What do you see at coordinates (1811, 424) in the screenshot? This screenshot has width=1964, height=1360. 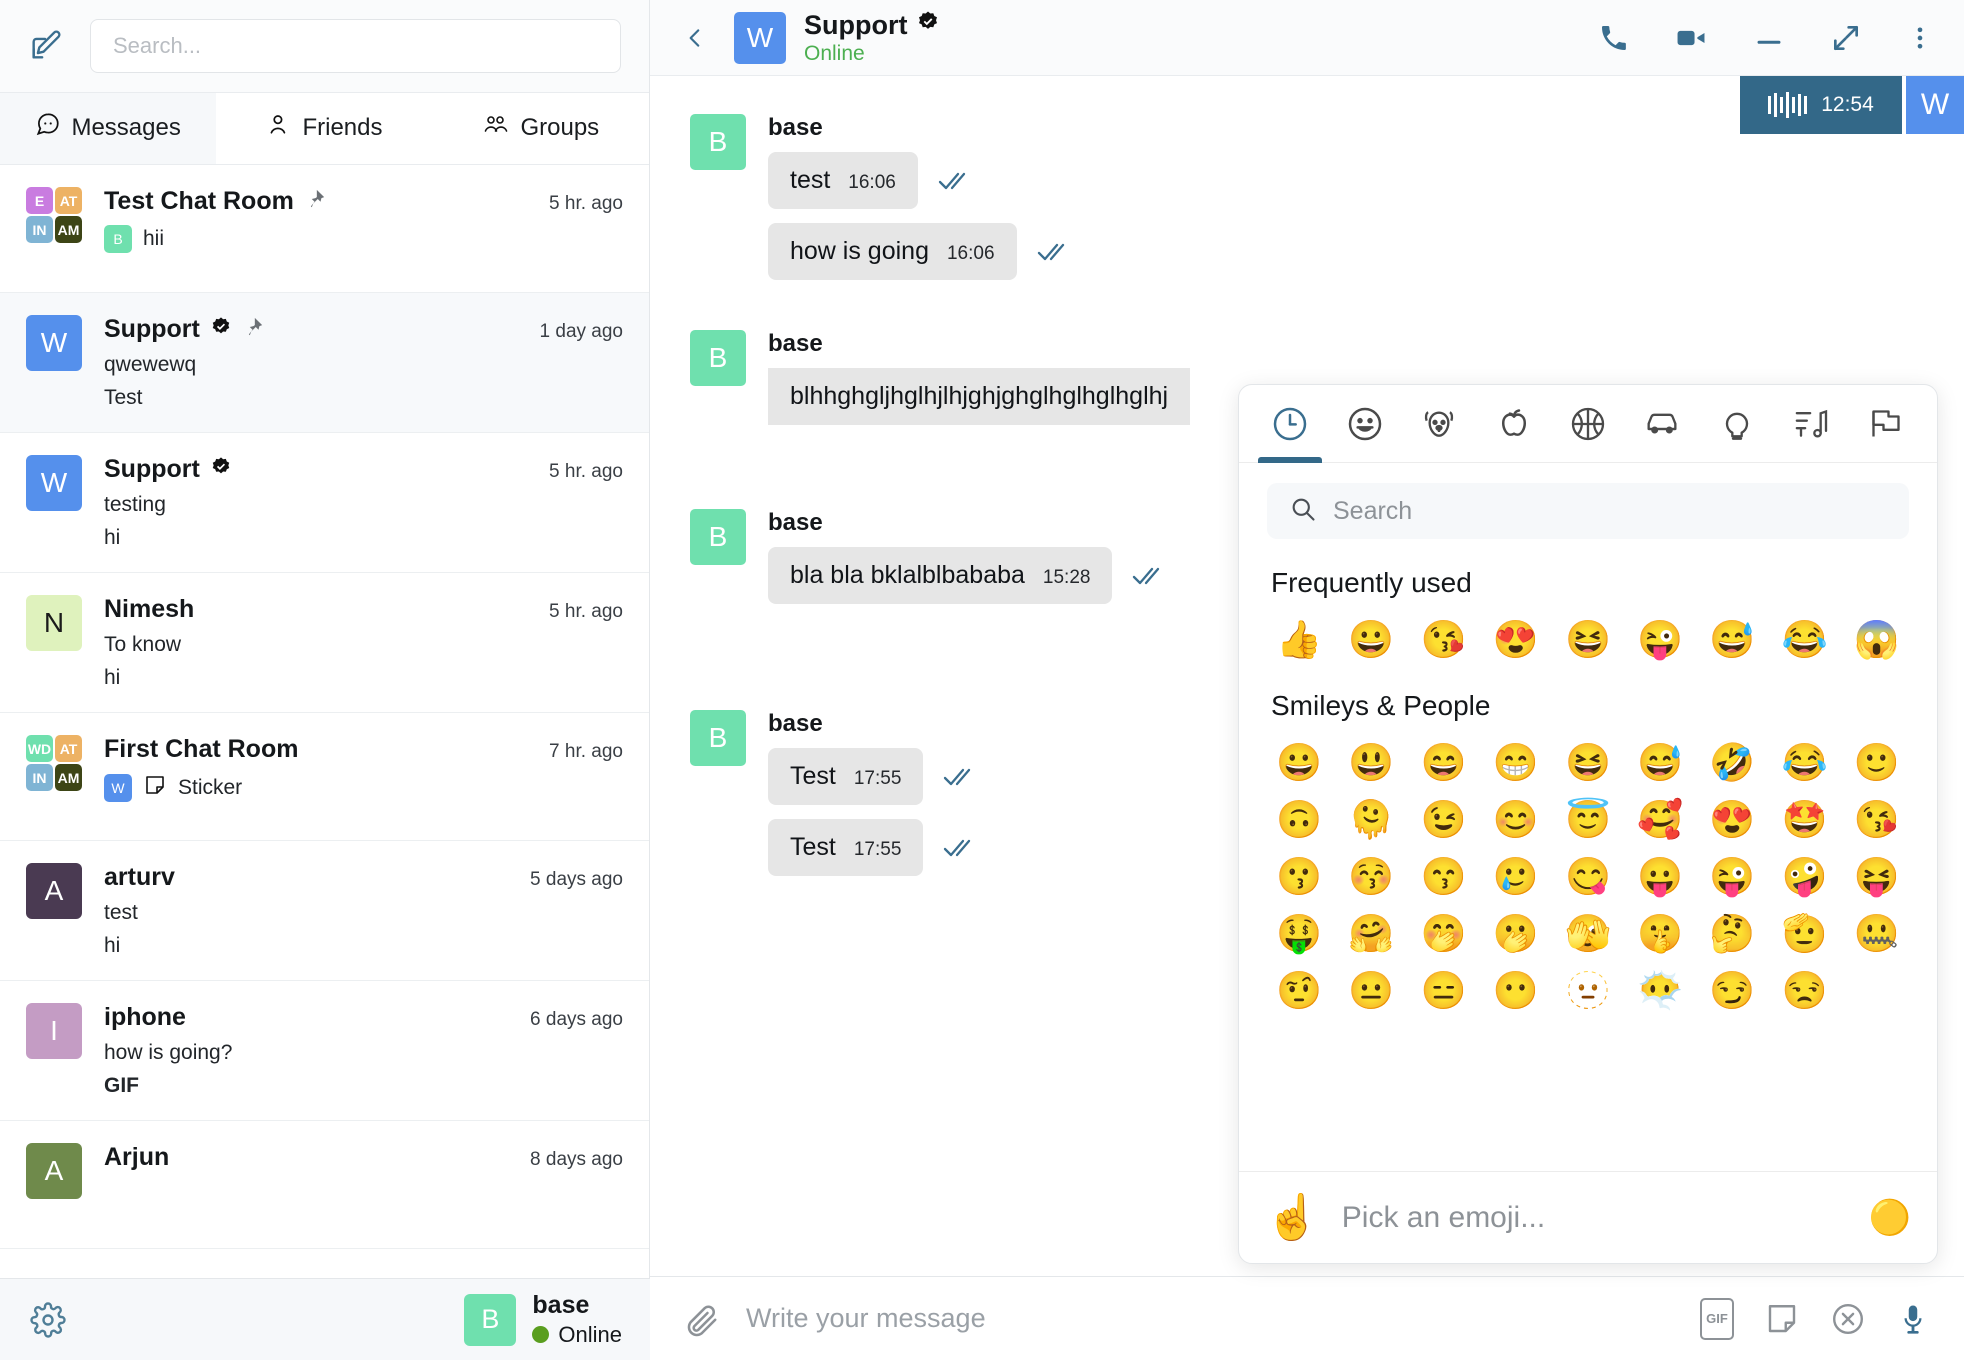 I see `emoji-tab-symbols` at bounding box center [1811, 424].